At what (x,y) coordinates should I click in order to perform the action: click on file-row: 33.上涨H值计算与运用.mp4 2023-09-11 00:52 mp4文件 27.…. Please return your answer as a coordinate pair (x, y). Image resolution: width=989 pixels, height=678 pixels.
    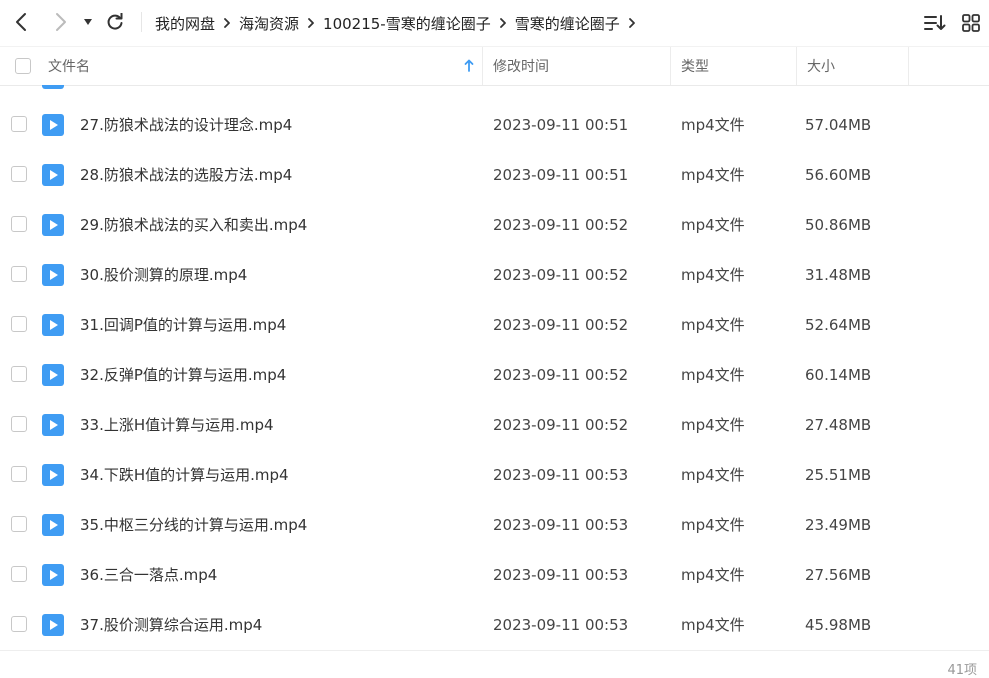
    Looking at the image, I should click on (494, 425).